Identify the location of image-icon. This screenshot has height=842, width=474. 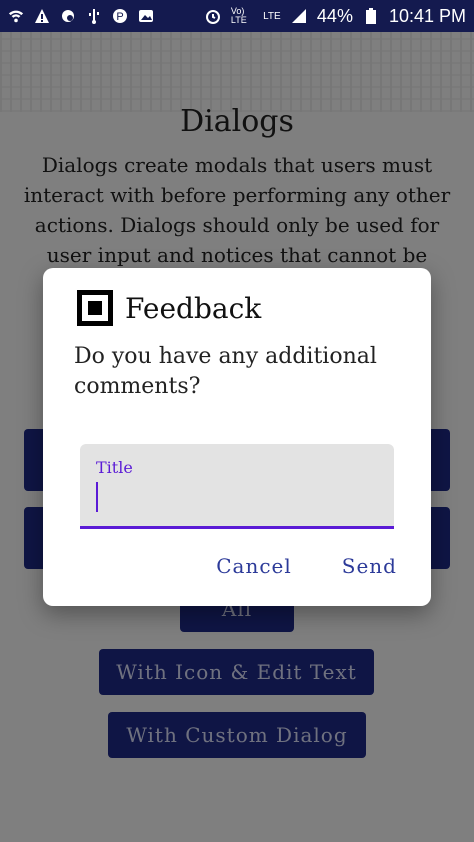
(146, 16).